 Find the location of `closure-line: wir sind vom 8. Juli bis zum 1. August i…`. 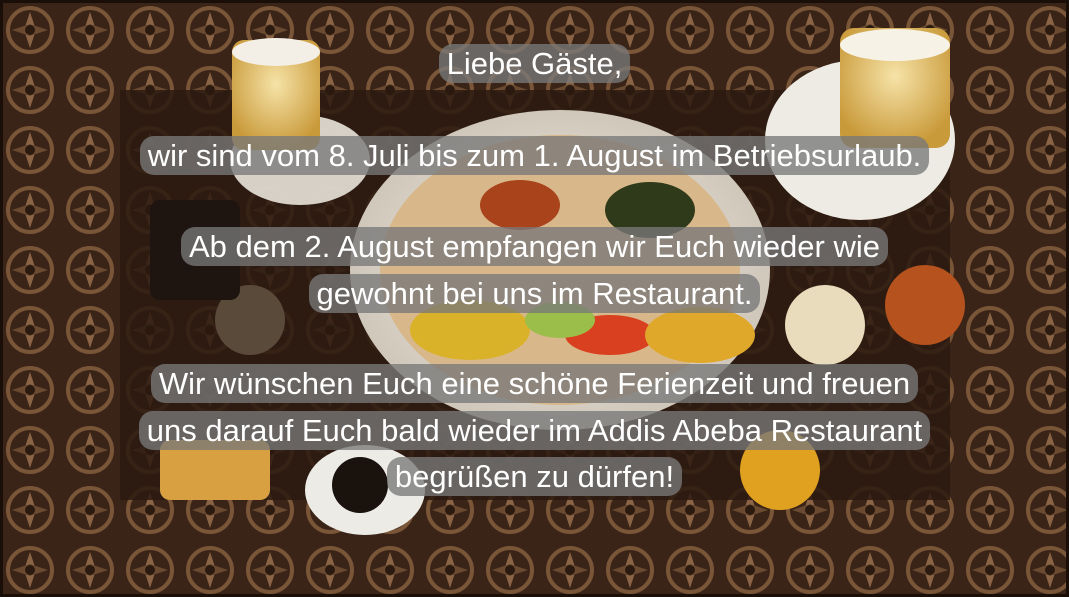

closure-line: wir sind vom 8. Juli bis zum 1. August i… is located at coordinates (534, 155).